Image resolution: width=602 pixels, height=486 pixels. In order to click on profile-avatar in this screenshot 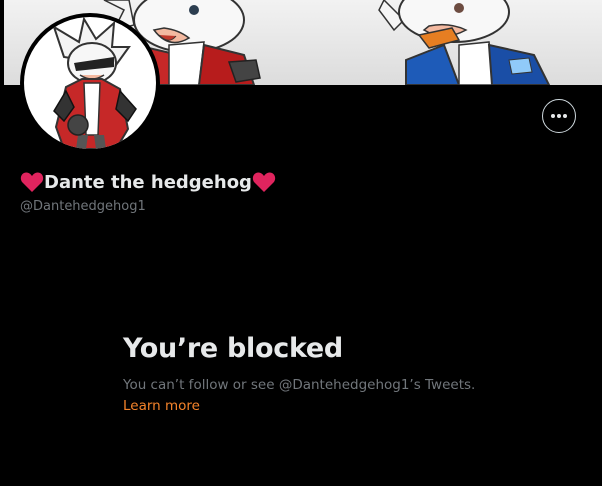, I will do `click(90, 83)`.